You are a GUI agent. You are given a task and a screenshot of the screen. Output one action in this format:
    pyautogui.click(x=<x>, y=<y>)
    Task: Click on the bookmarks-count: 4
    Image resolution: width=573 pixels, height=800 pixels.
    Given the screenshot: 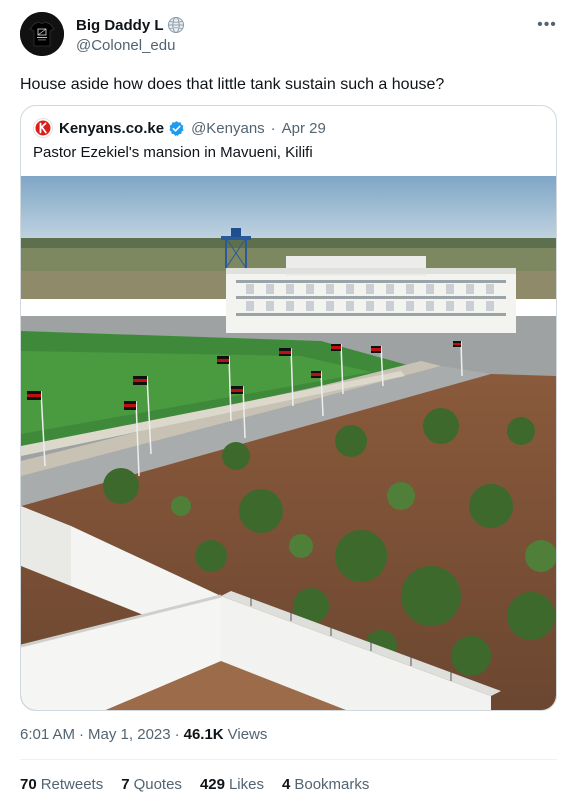 What is the action you would take?
    pyautogui.click(x=286, y=784)
    